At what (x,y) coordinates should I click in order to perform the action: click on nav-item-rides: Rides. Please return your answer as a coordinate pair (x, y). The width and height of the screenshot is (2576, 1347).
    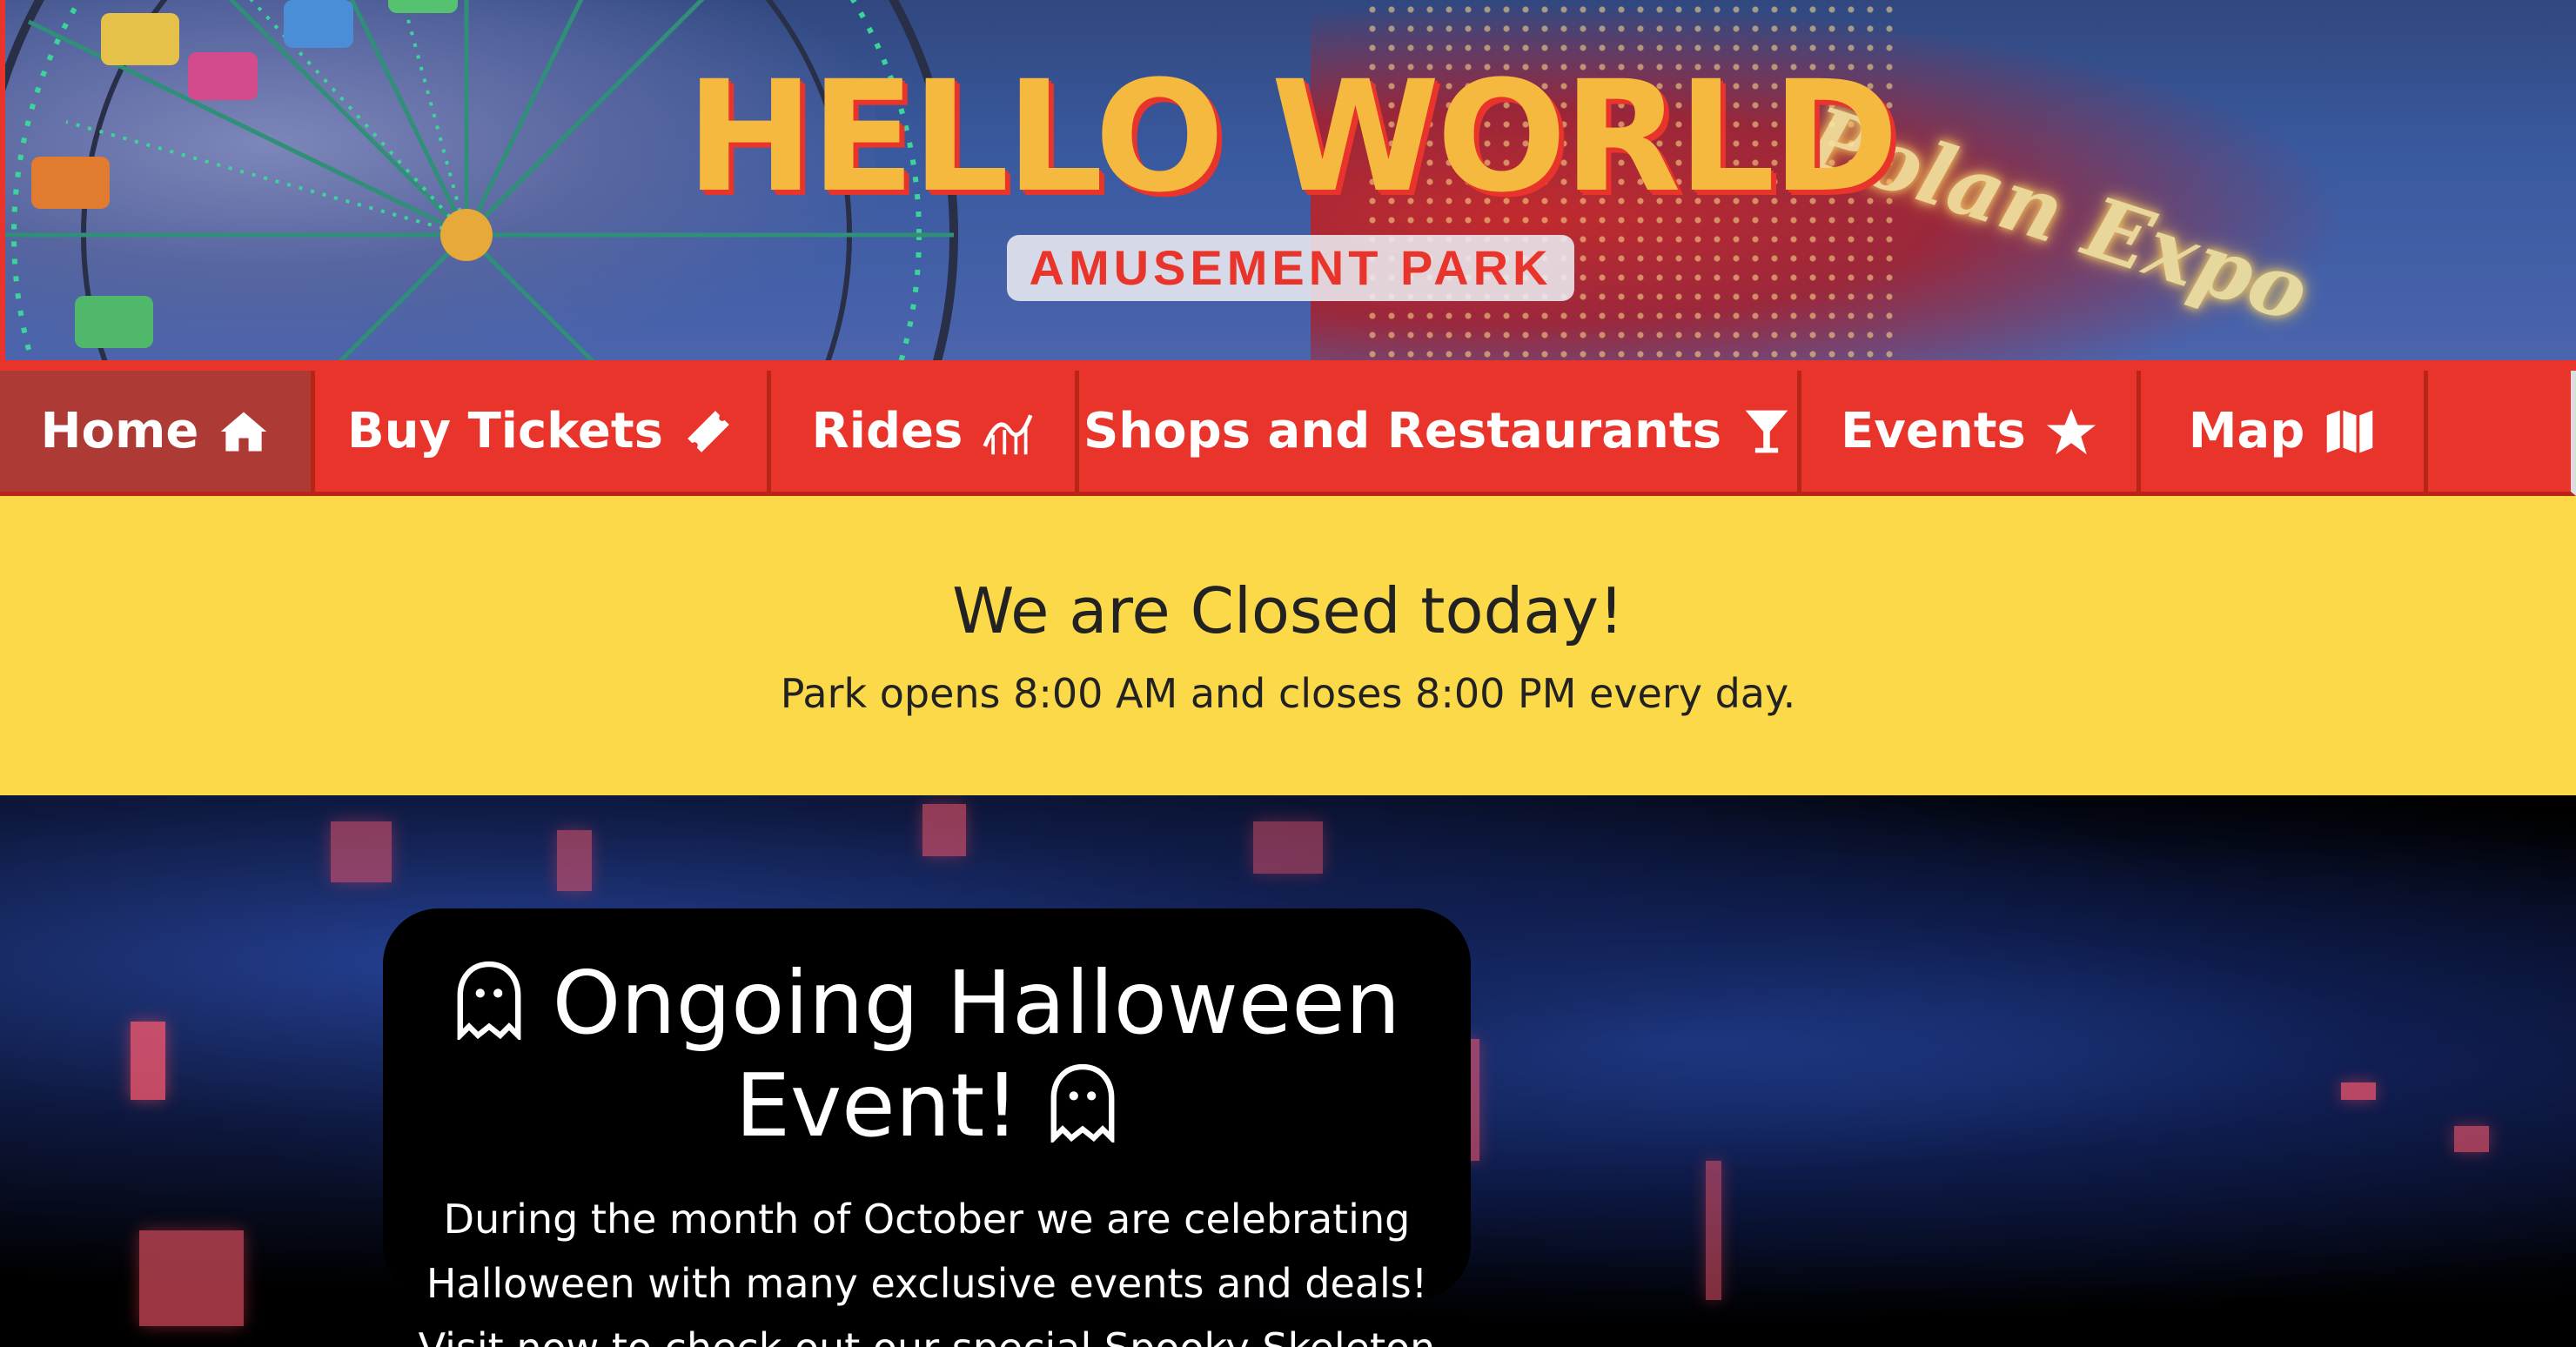
    Looking at the image, I should click on (925, 433).